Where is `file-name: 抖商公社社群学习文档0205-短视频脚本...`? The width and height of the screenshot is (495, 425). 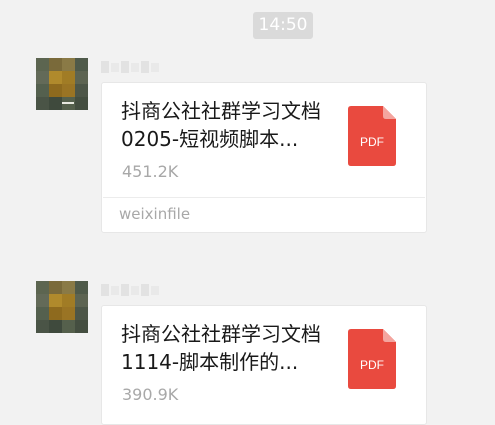 file-name: 抖商公社社群学习文档0205-短视频脚本... is located at coordinates (221, 125).